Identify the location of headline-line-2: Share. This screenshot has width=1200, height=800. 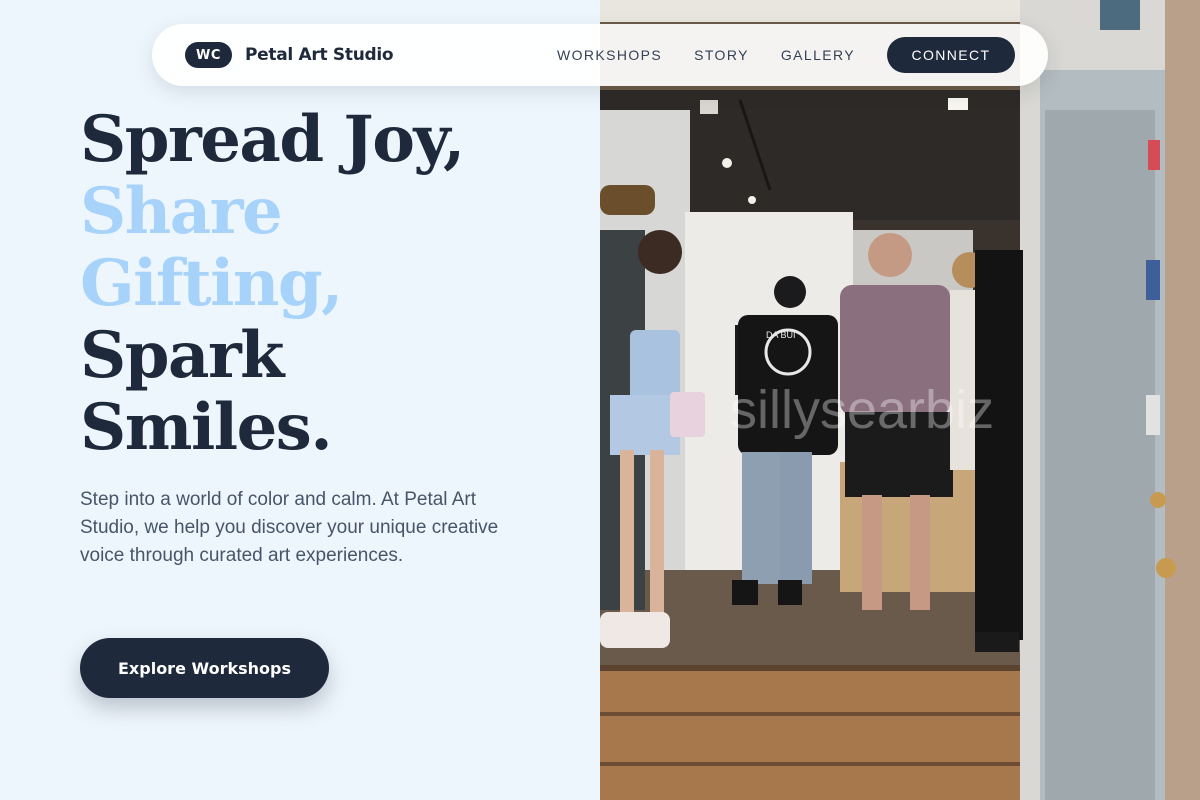
(181, 211).